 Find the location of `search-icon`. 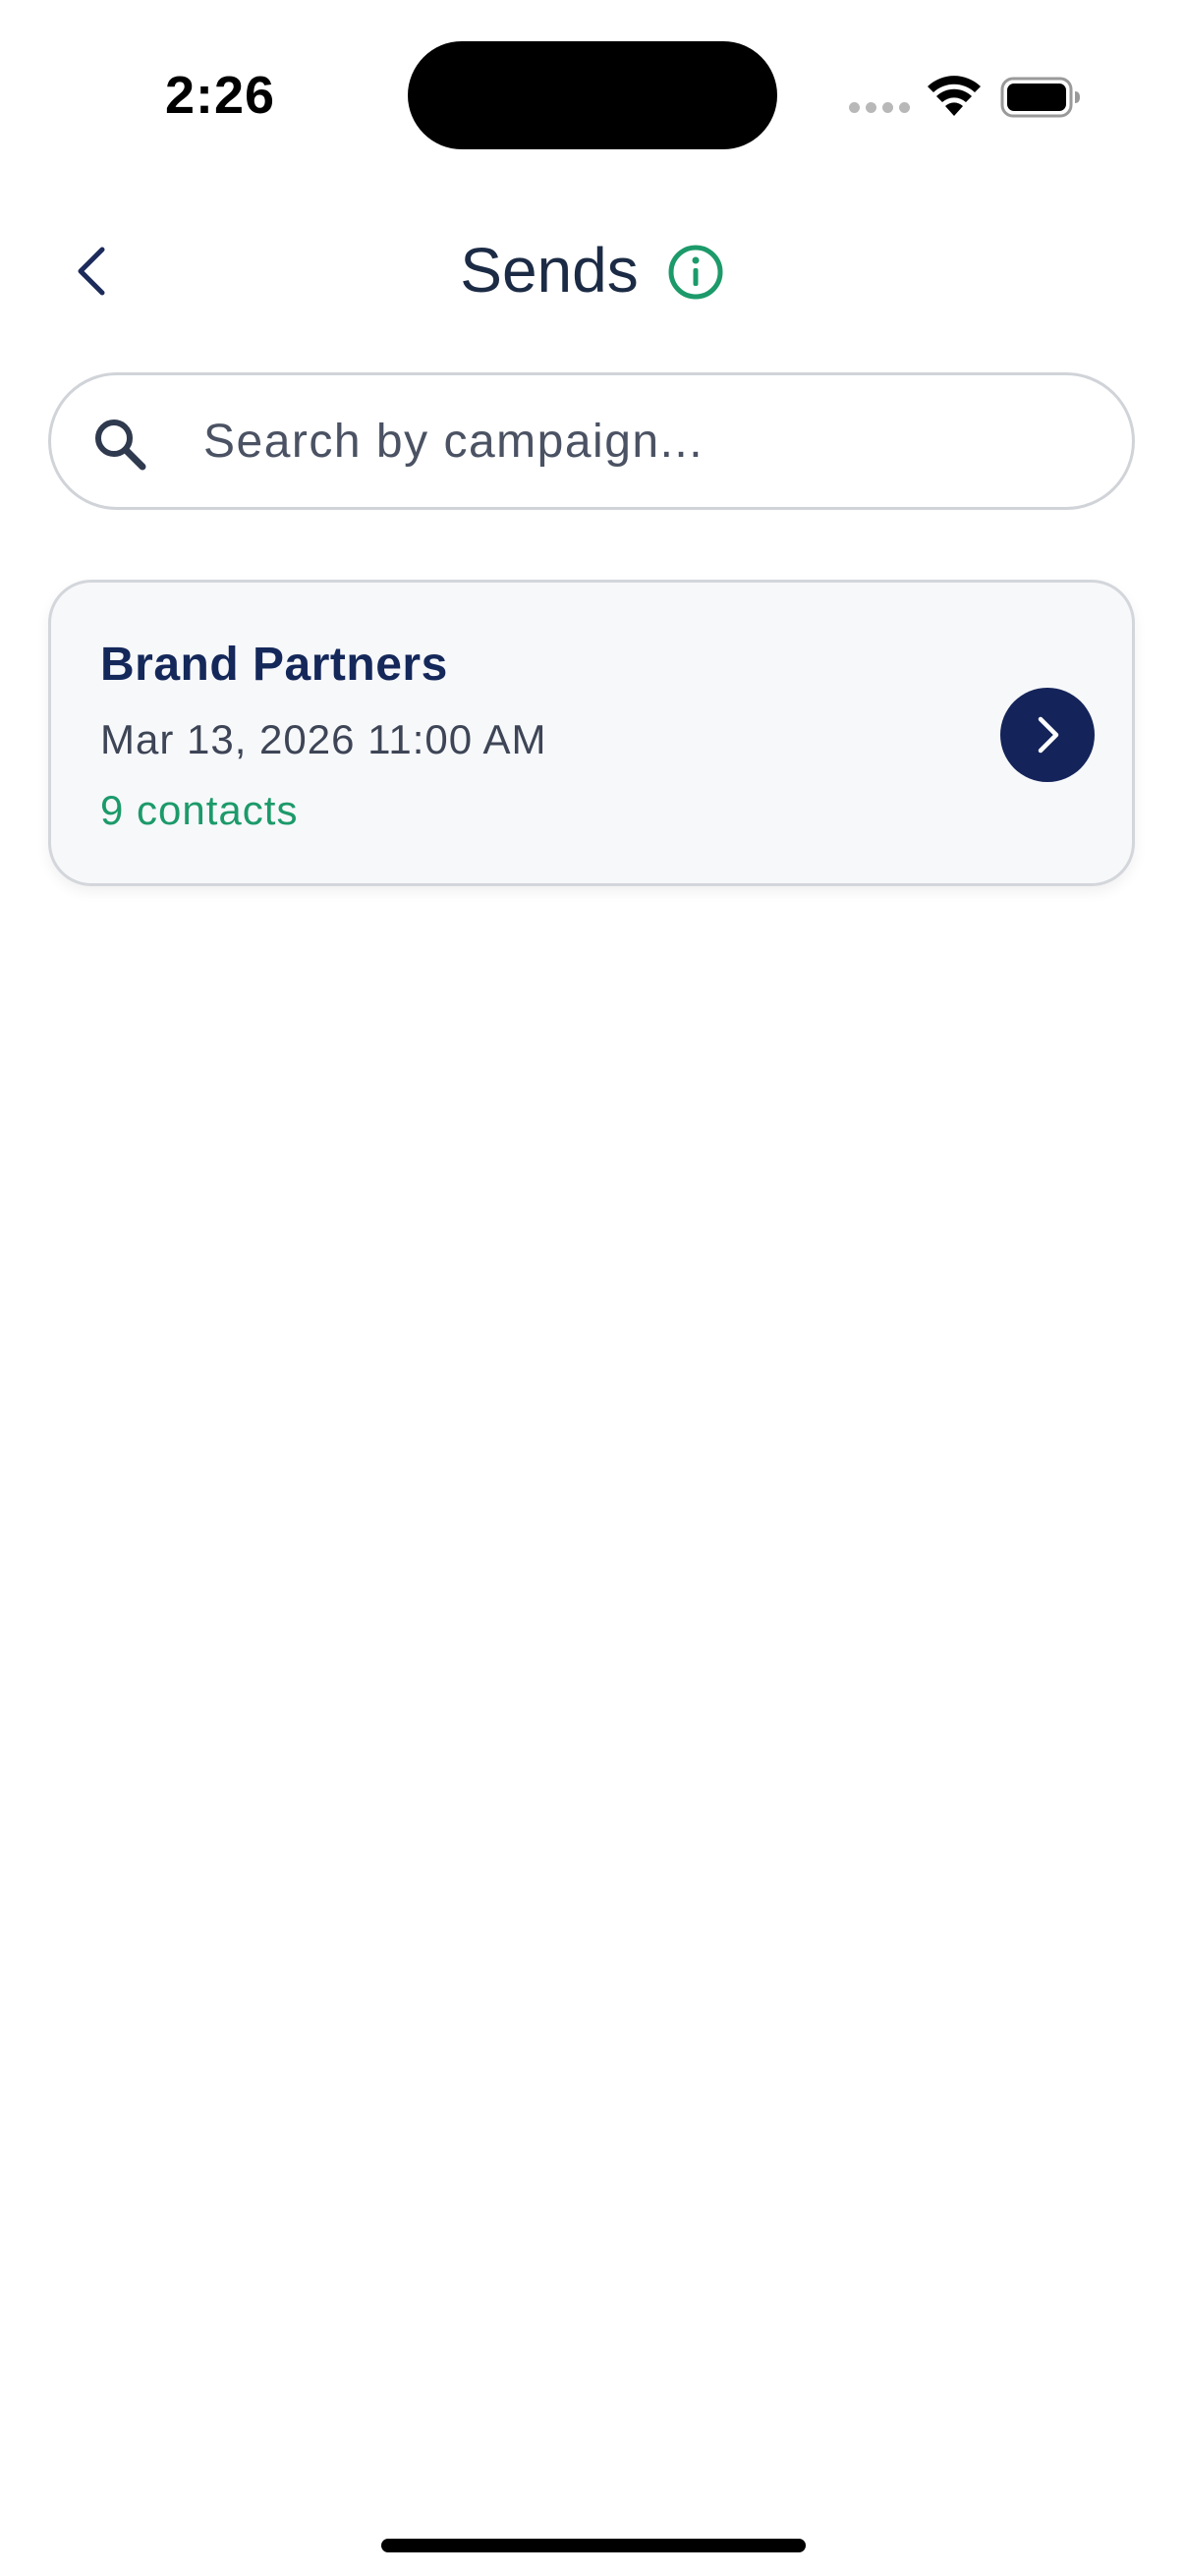

search-icon is located at coordinates (121, 445).